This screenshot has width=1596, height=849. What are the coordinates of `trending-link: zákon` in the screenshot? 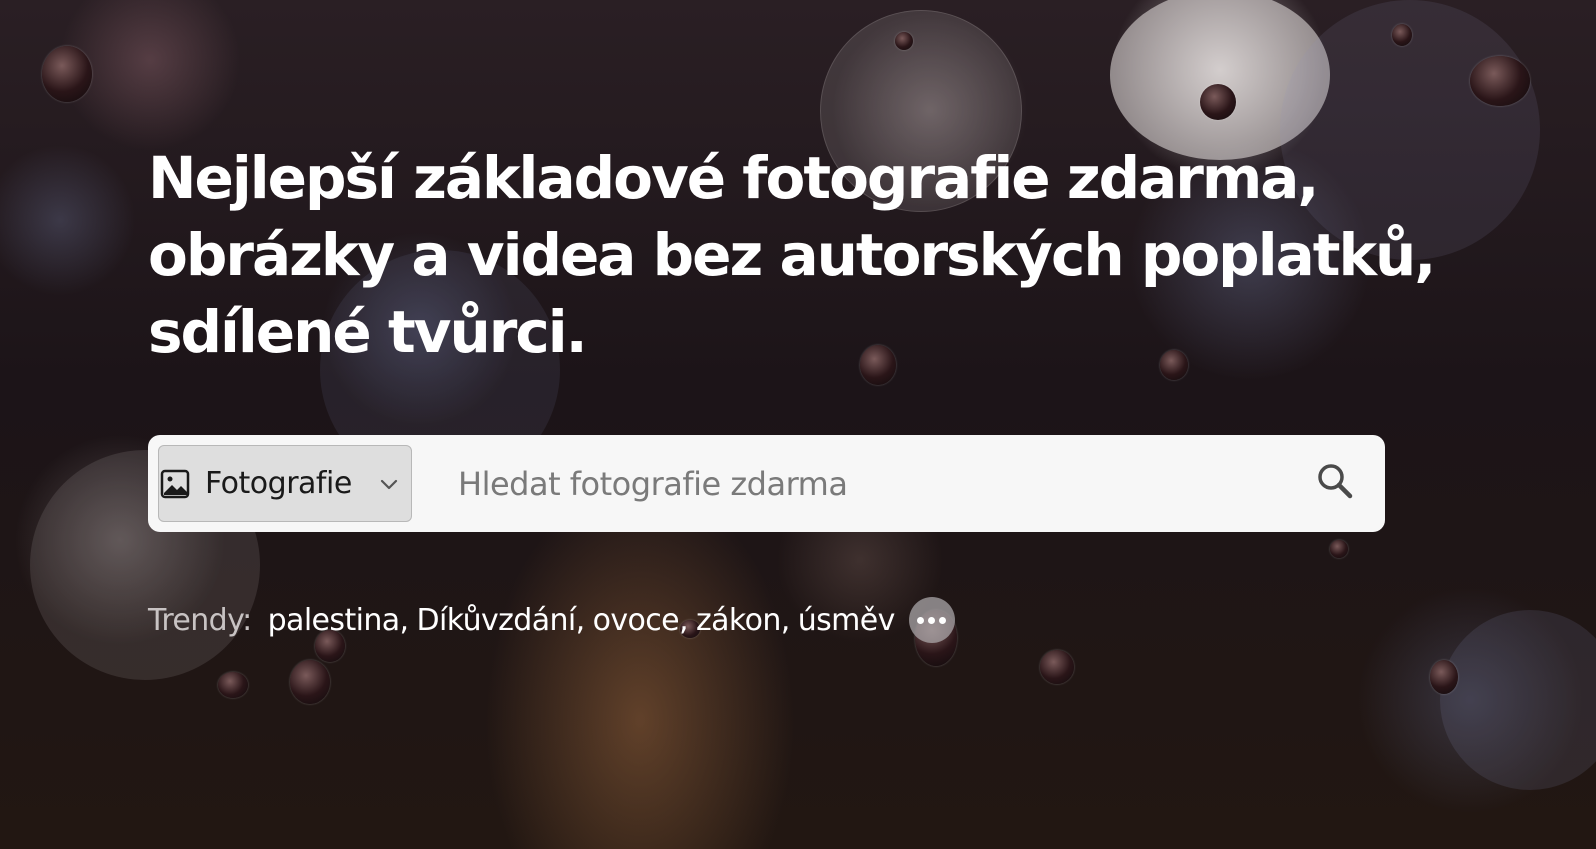 It's located at (738, 620).